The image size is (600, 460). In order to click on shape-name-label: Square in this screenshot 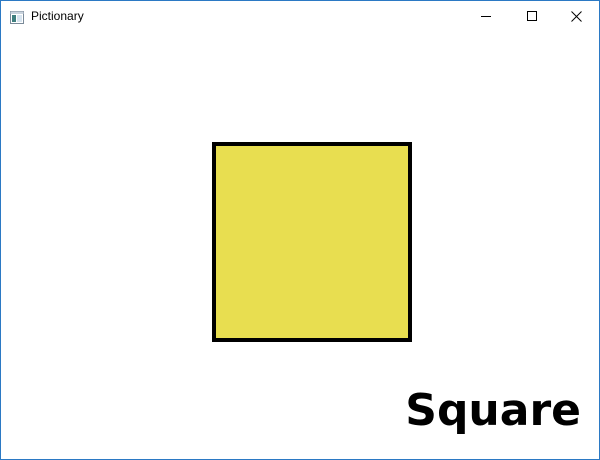, I will do `click(493, 410)`.